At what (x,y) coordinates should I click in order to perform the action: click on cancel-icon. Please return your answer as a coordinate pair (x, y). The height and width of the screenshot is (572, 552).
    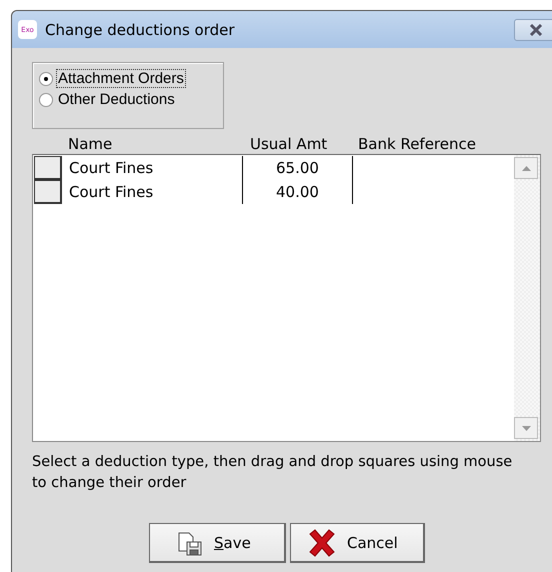
    Looking at the image, I should click on (322, 542).